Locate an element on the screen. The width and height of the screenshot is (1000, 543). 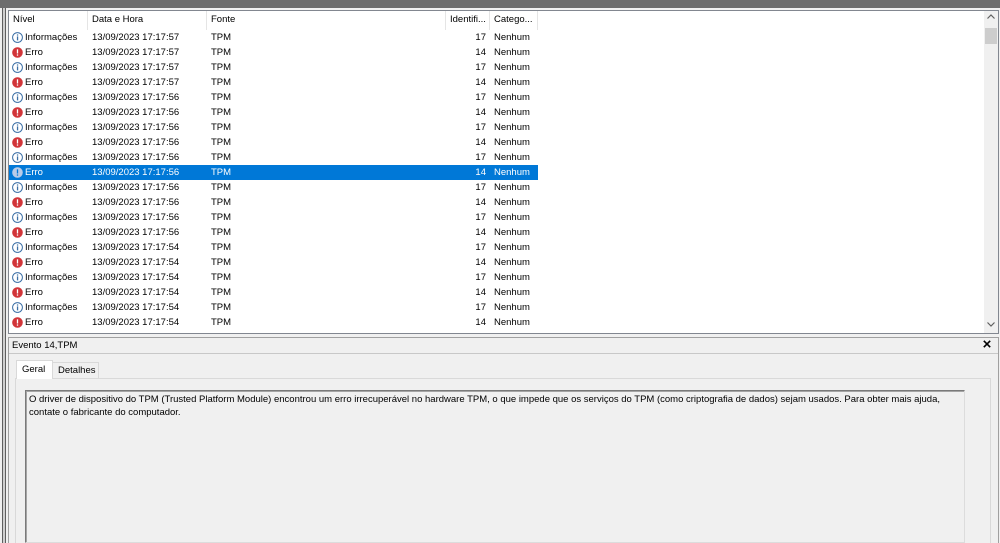
tab-geral: Geral is located at coordinates (34, 369).